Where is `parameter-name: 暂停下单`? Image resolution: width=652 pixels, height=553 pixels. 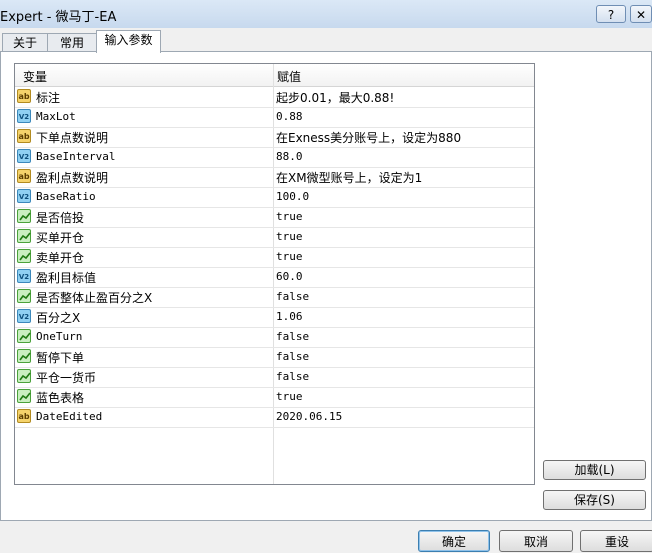
parameter-name: 暂停下单 is located at coordinates (60, 358).